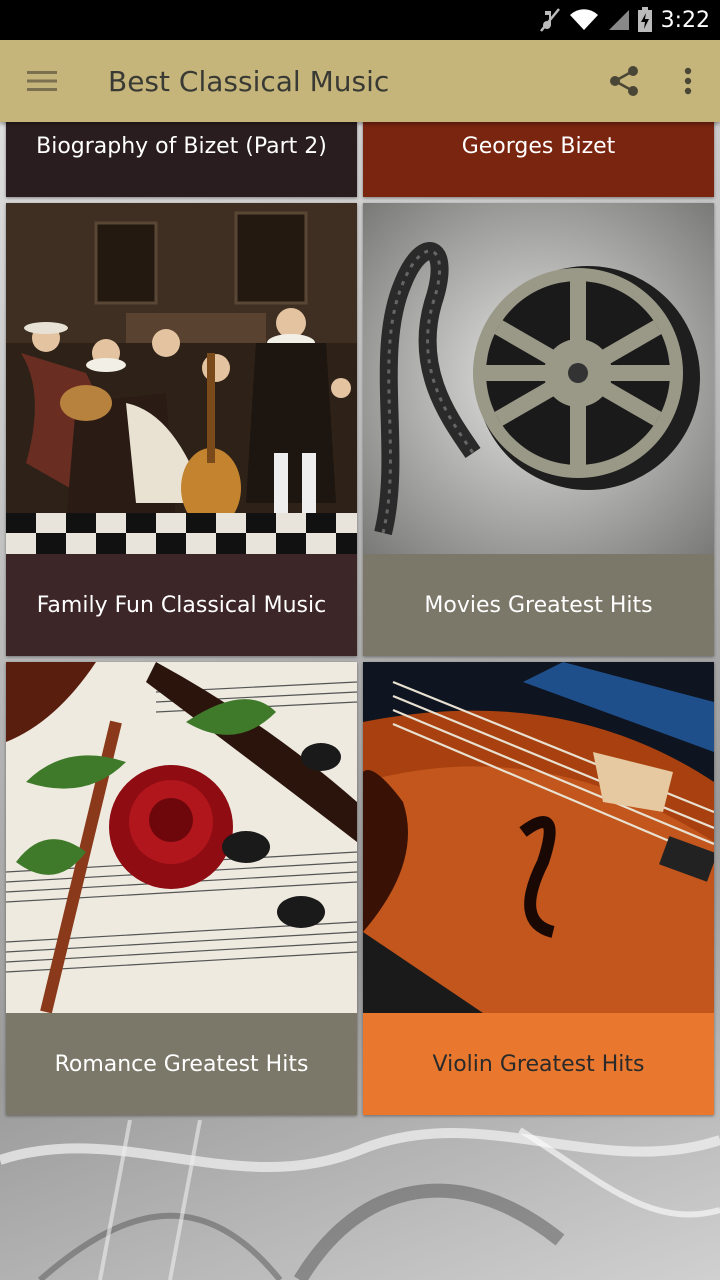 The height and width of the screenshot is (1280, 720). What do you see at coordinates (42, 81) in the screenshot?
I see `hamburger-menu-icon` at bounding box center [42, 81].